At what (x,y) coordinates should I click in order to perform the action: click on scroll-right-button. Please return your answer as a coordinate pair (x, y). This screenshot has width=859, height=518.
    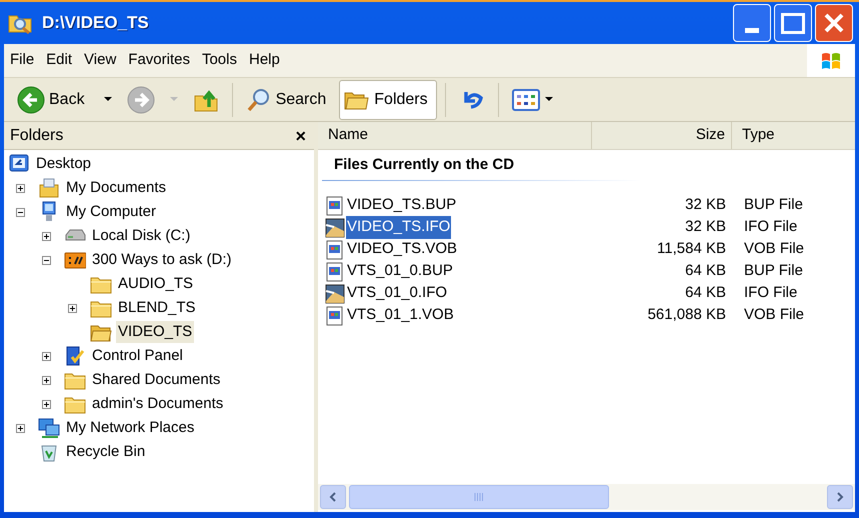
    Looking at the image, I should click on (840, 497).